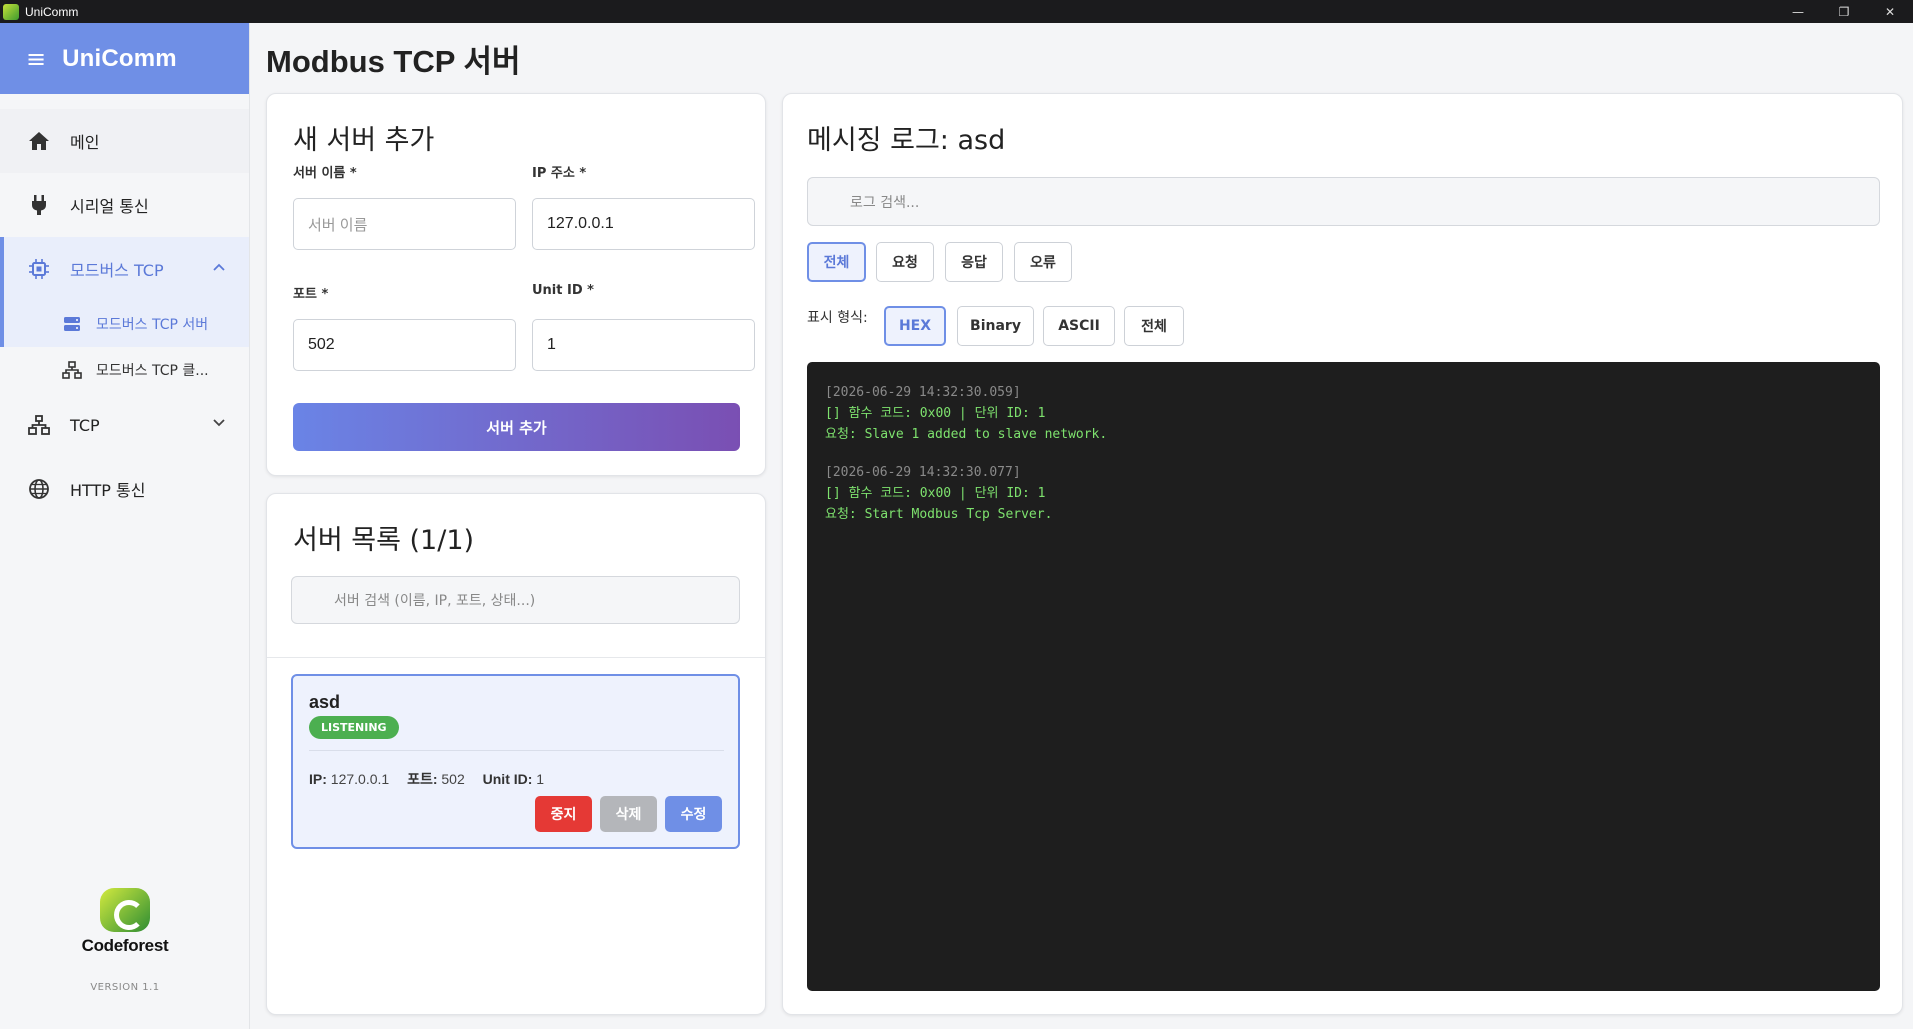  Describe the element at coordinates (52, 11) in the screenshot. I see `window-title: UniComm` at that location.